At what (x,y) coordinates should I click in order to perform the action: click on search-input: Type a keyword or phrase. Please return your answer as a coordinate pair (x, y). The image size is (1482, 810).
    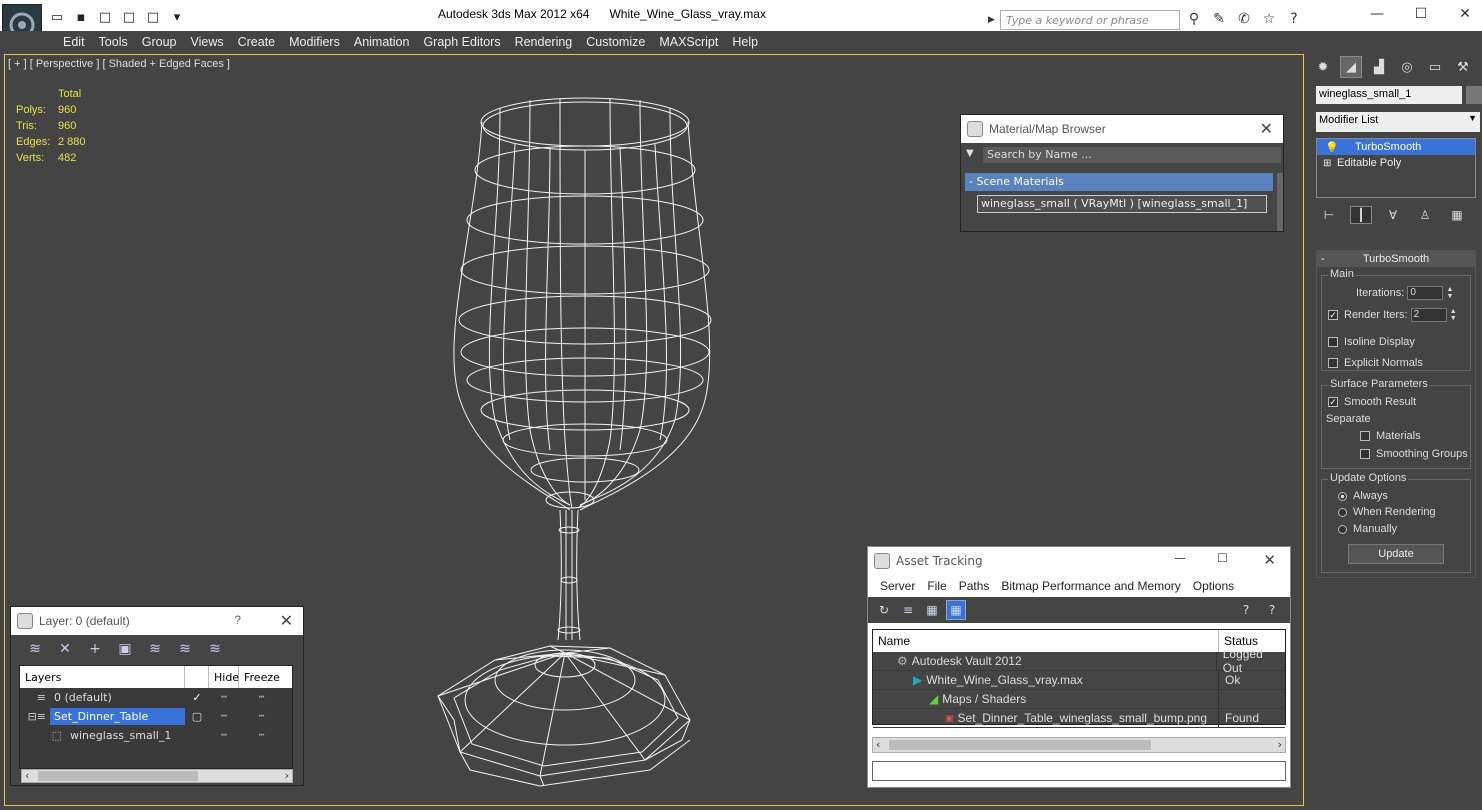
    Looking at the image, I should click on (1090, 20).